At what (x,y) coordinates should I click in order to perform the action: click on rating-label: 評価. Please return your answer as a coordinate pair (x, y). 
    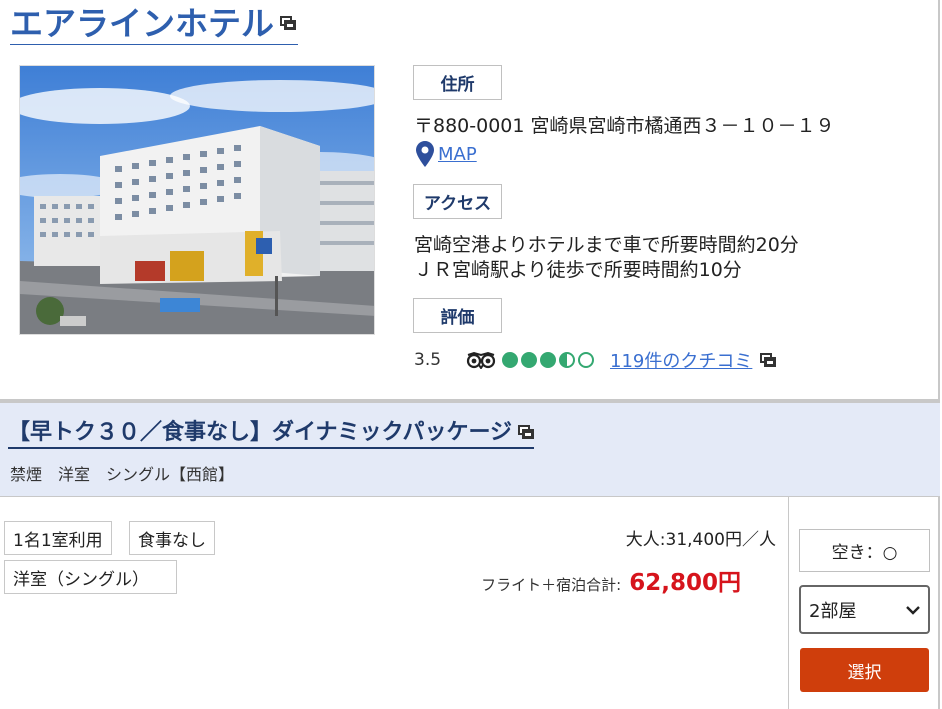
    Looking at the image, I should click on (457, 315).